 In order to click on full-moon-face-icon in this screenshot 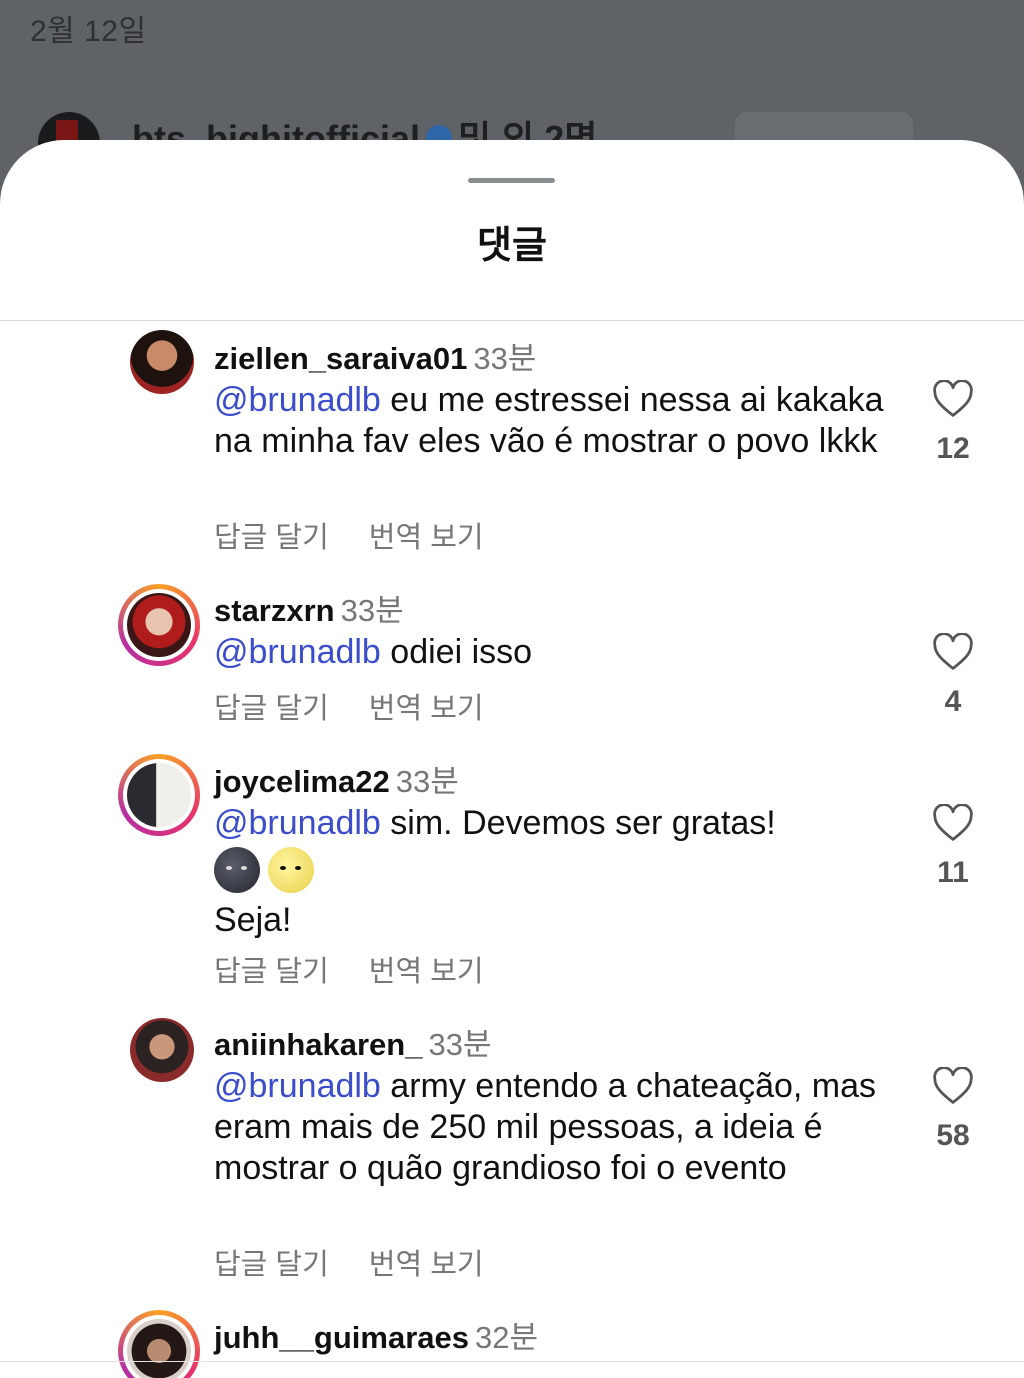, I will do `click(291, 870)`.